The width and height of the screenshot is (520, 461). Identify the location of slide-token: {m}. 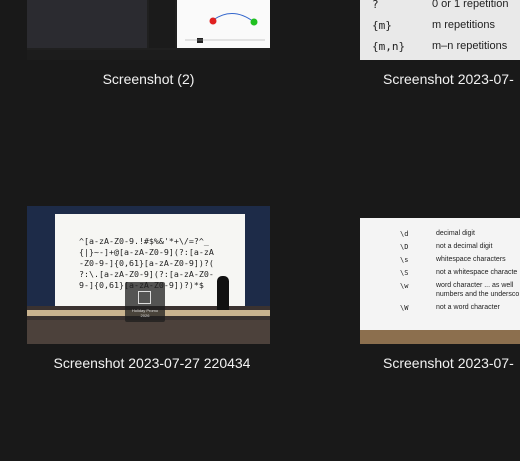
(382, 25).